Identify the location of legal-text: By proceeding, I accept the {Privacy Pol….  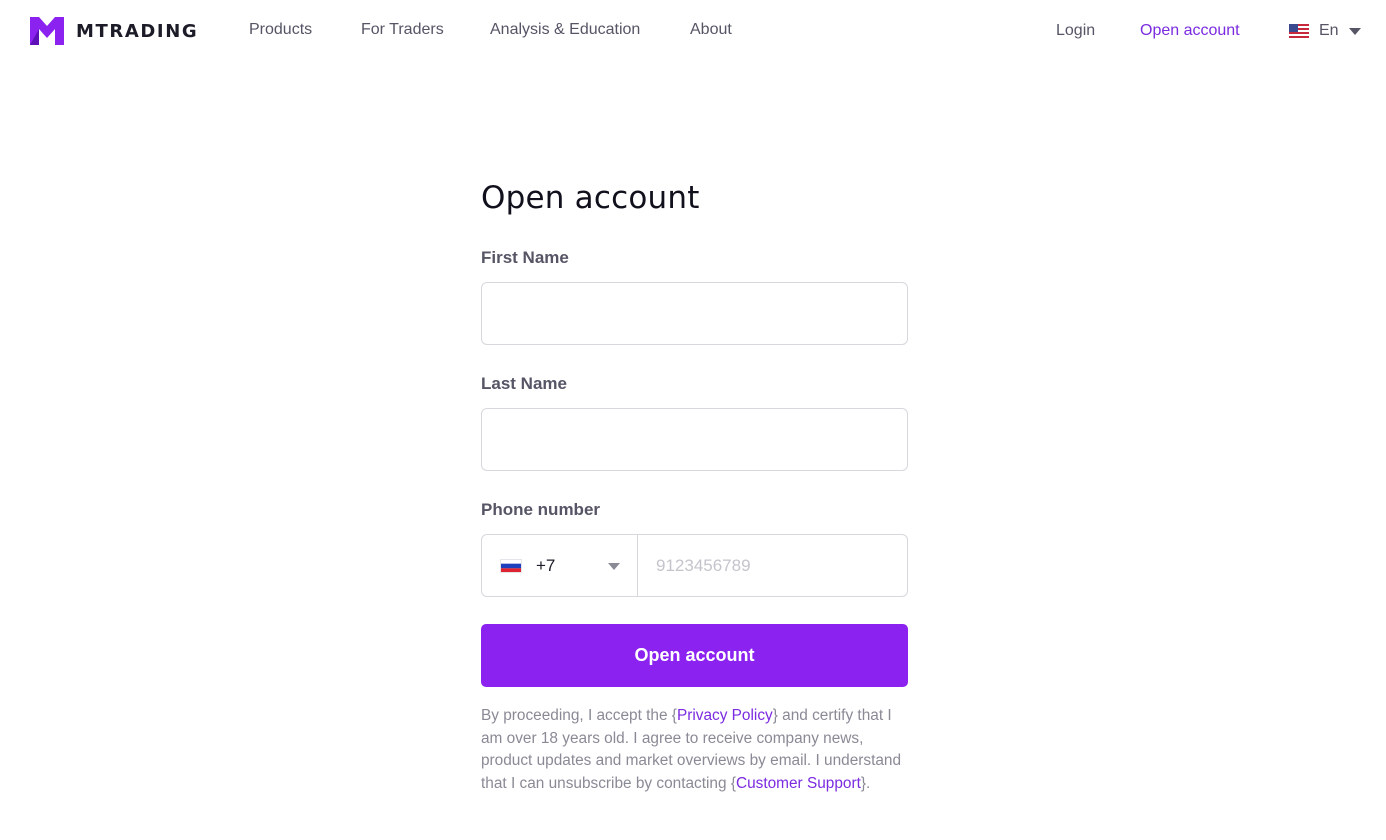
(694, 750).